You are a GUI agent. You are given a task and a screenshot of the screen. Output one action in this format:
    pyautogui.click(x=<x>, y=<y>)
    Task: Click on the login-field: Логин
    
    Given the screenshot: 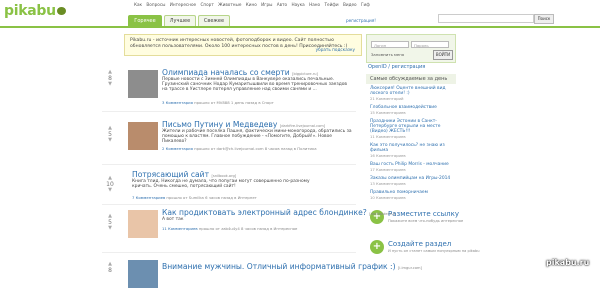 What is the action you would take?
    pyautogui.click(x=390, y=44)
    